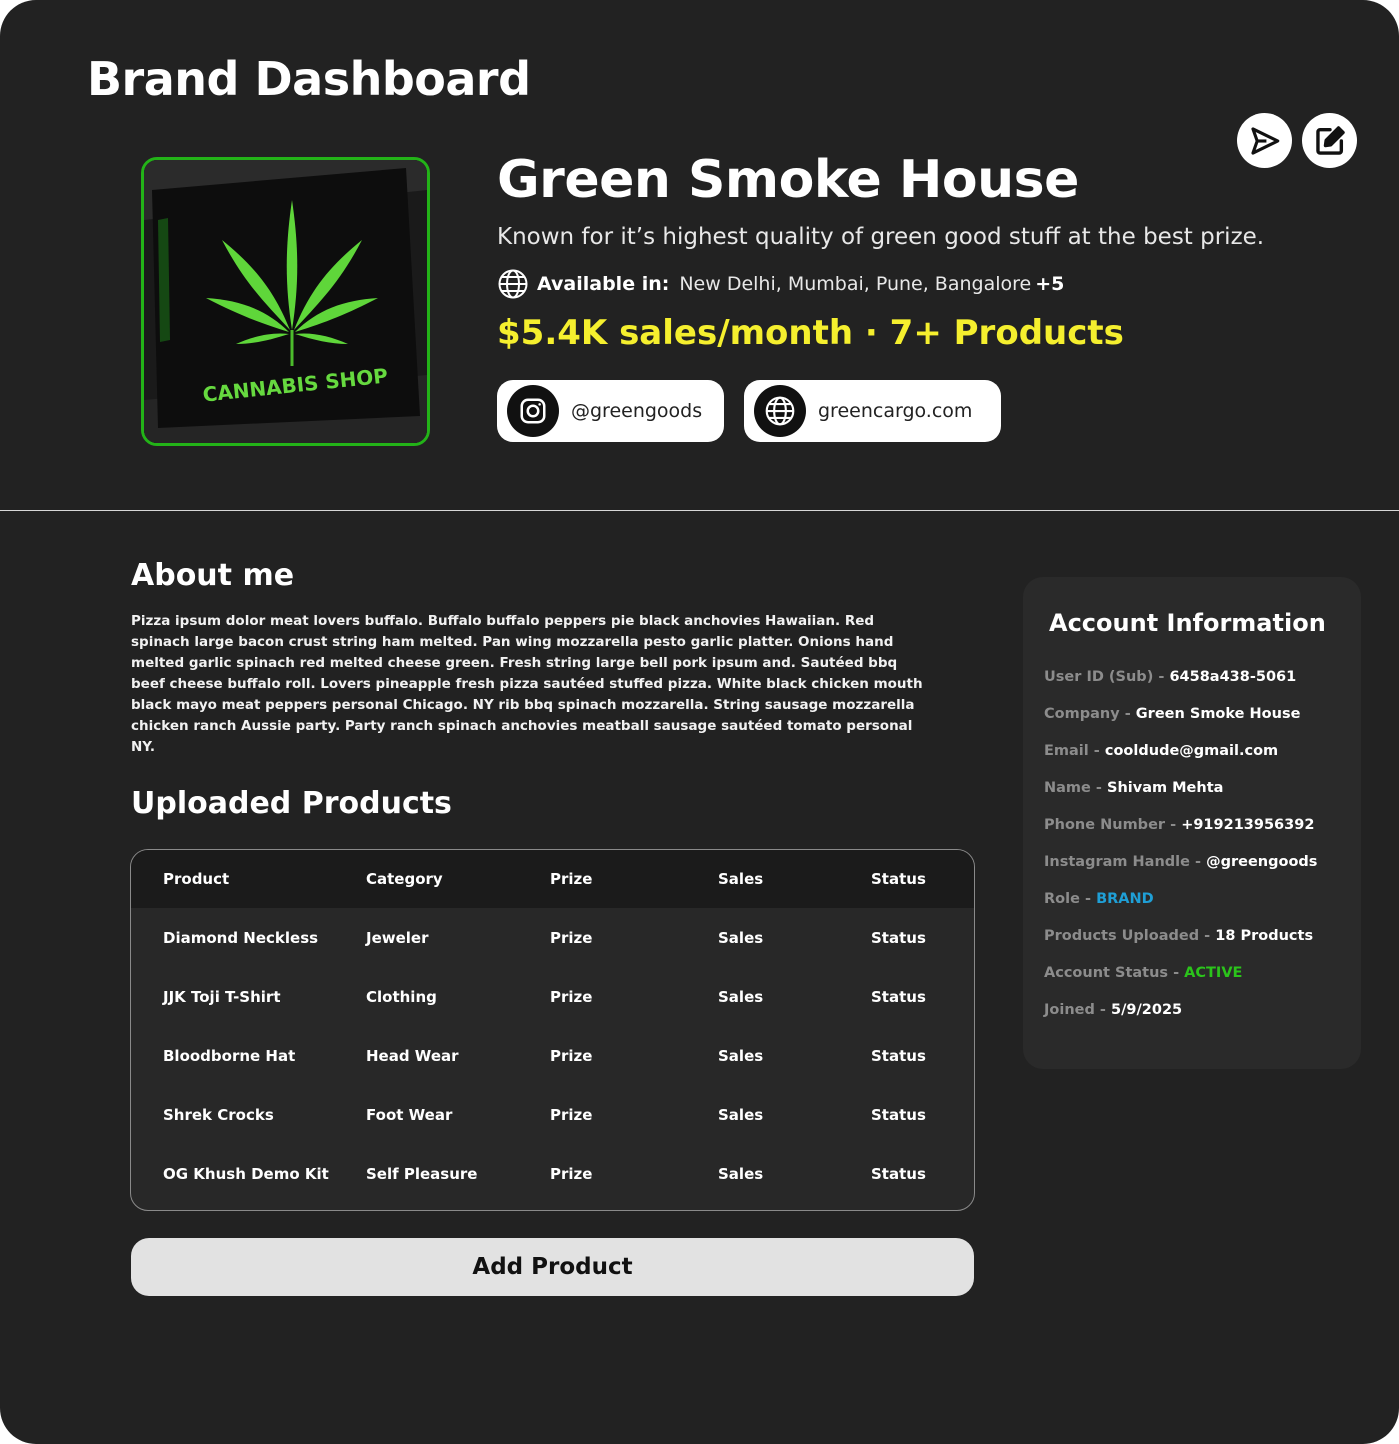 This screenshot has height=1444, width=1399. What do you see at coordinates (222, 996) in the screenshot?
I see `cell-product: JJK Toji T-Shirt` at bounding box center [222, 996].